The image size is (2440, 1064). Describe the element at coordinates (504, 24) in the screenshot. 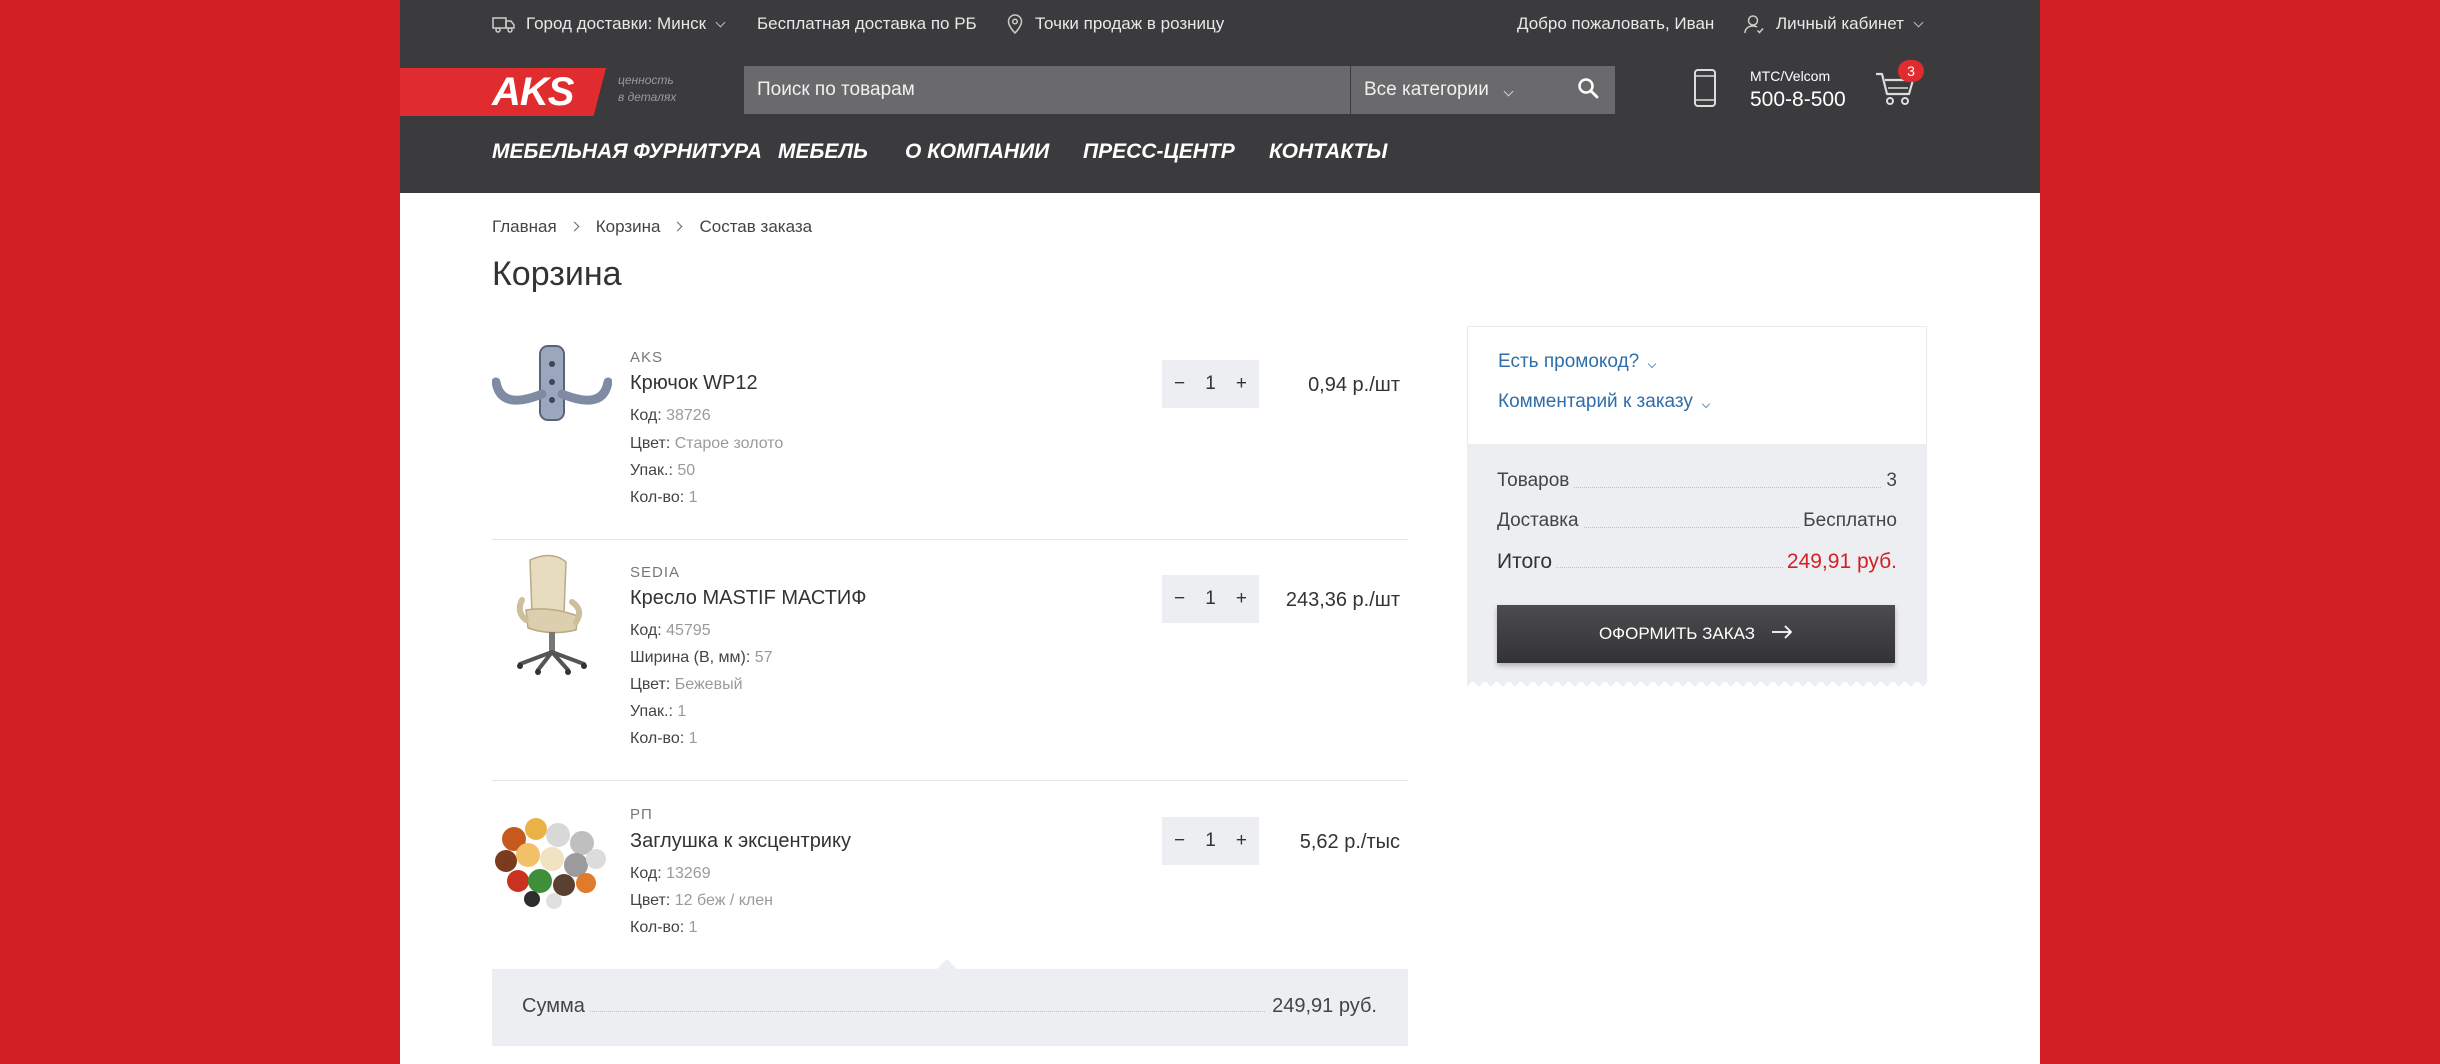

I see `truck-icon` at that location.